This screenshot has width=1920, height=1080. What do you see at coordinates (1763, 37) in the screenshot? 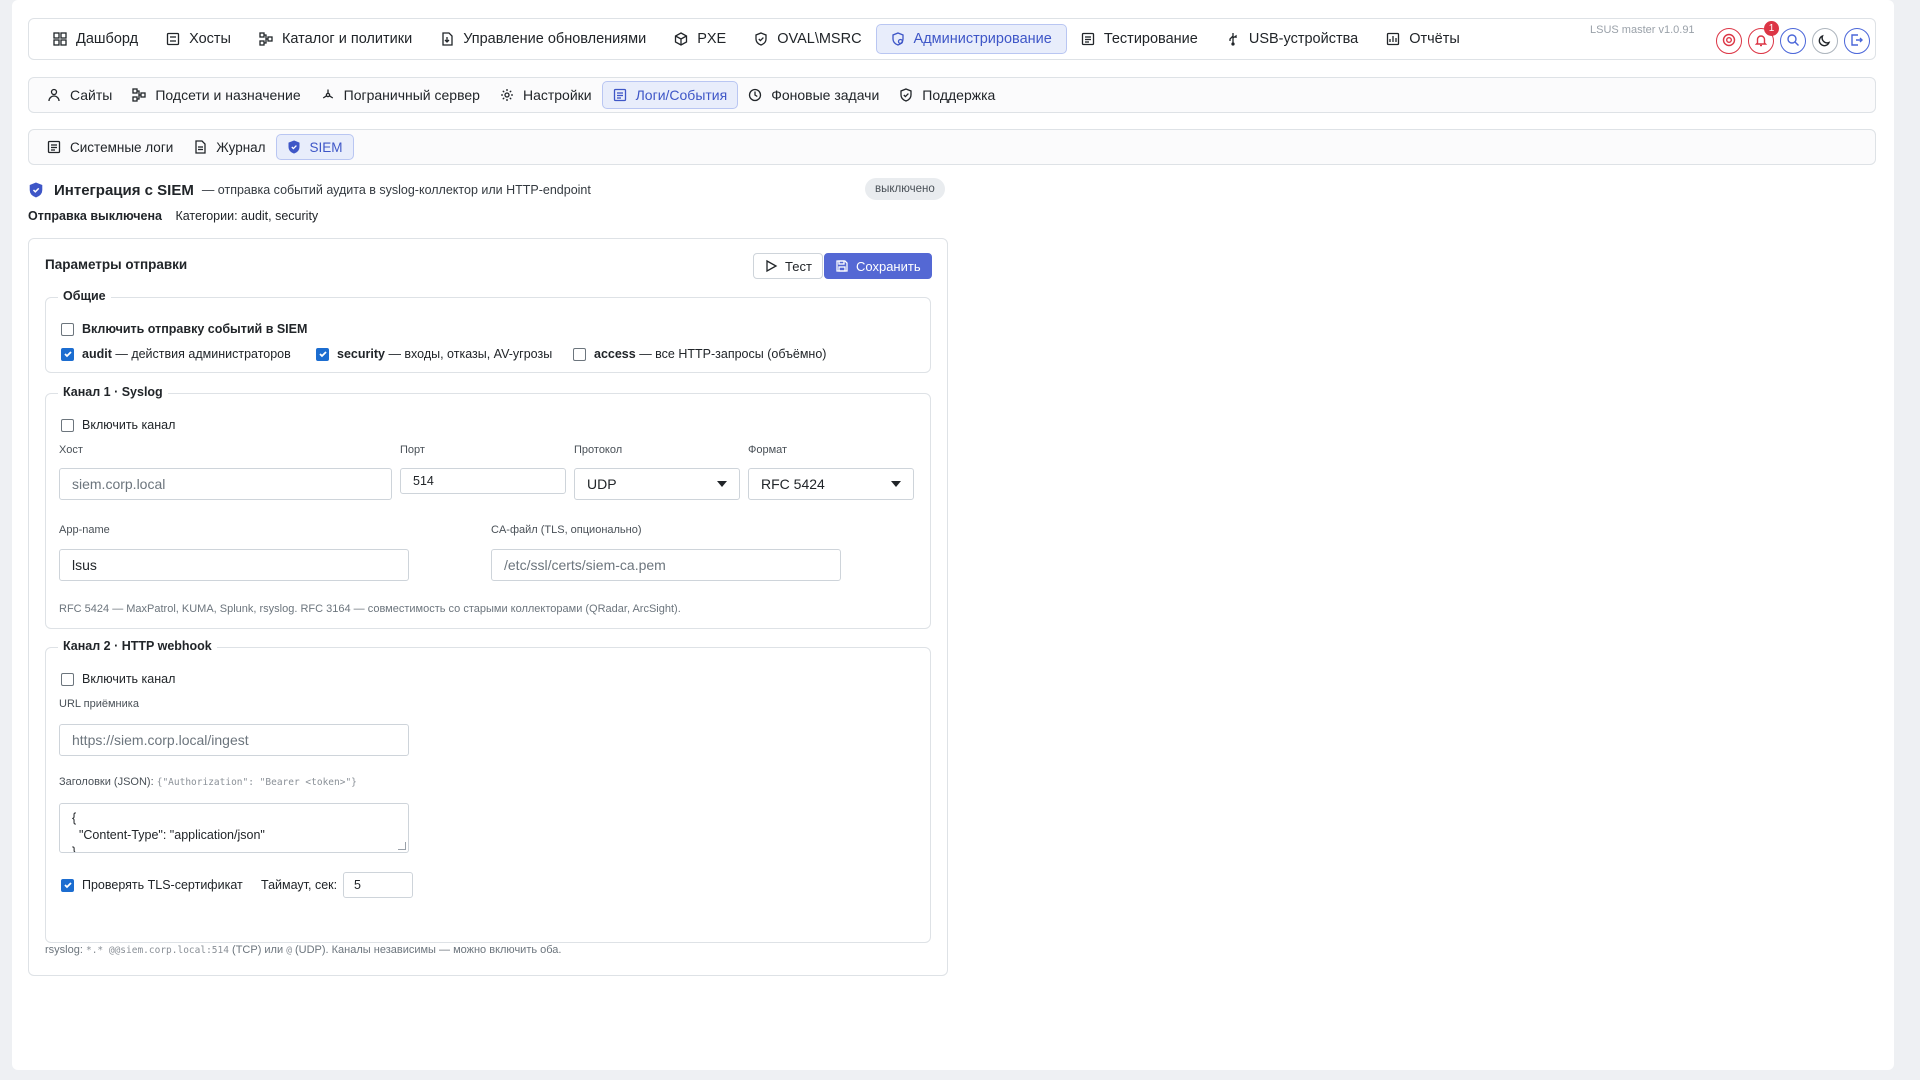
I see `notifications-button: 1` at bounding box center [1763, 37].